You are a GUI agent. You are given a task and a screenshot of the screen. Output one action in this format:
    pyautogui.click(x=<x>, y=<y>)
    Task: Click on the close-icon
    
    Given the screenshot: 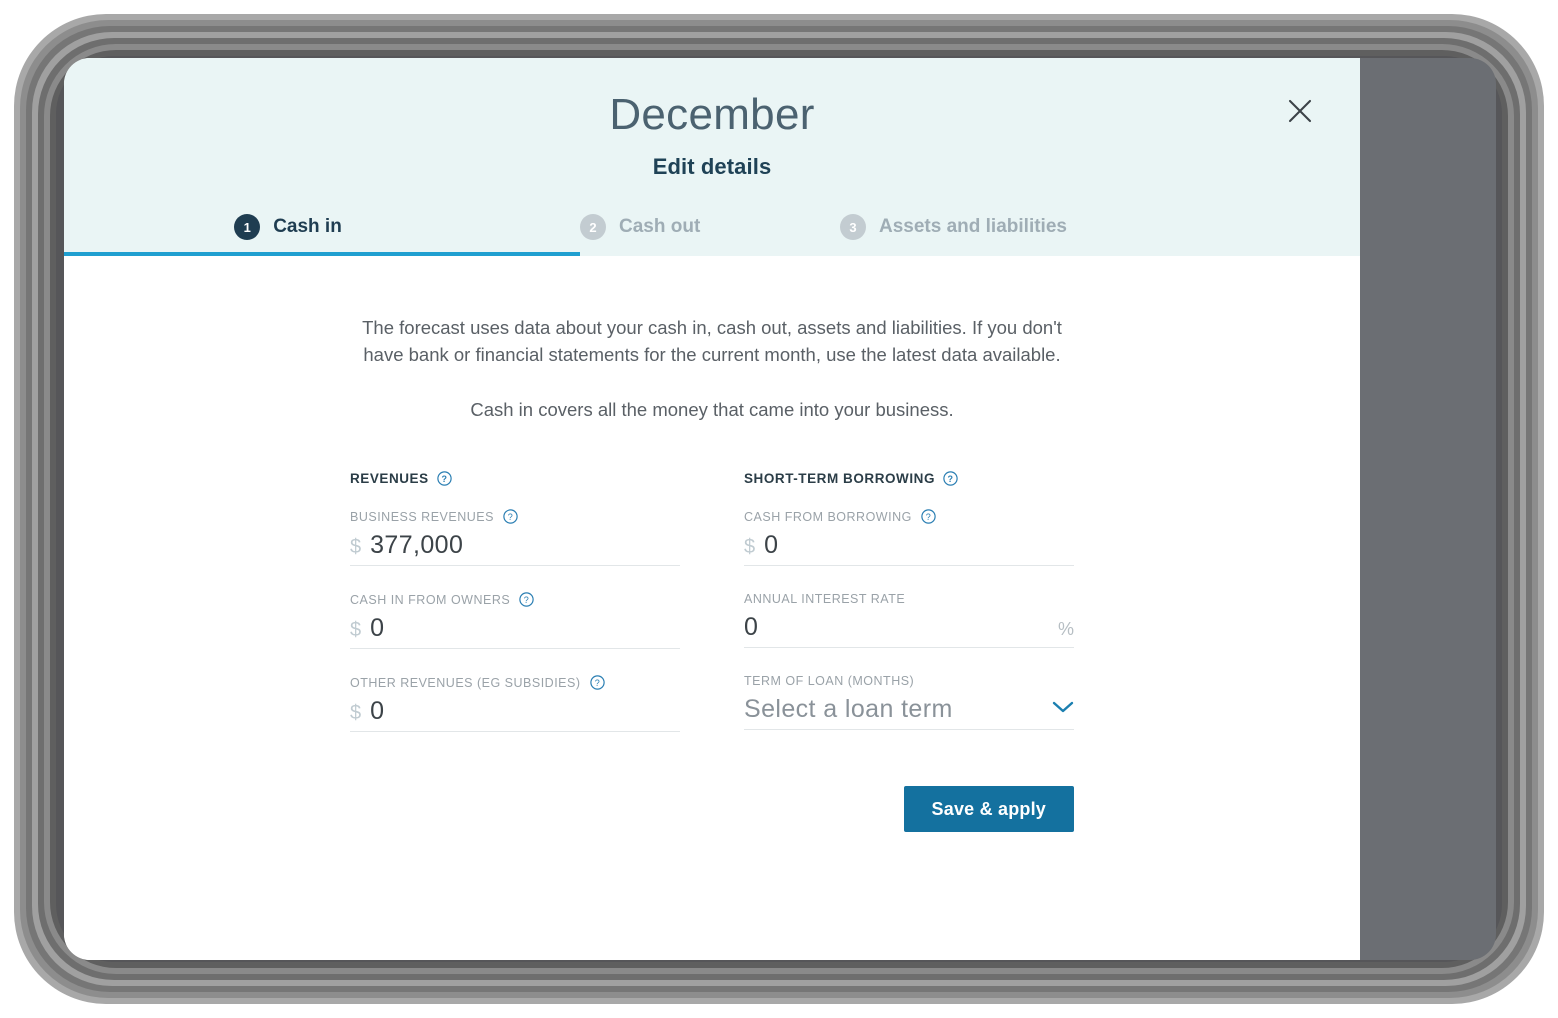 What is the action you would take?
    pyautogui.click(x=1300, y=111)
    